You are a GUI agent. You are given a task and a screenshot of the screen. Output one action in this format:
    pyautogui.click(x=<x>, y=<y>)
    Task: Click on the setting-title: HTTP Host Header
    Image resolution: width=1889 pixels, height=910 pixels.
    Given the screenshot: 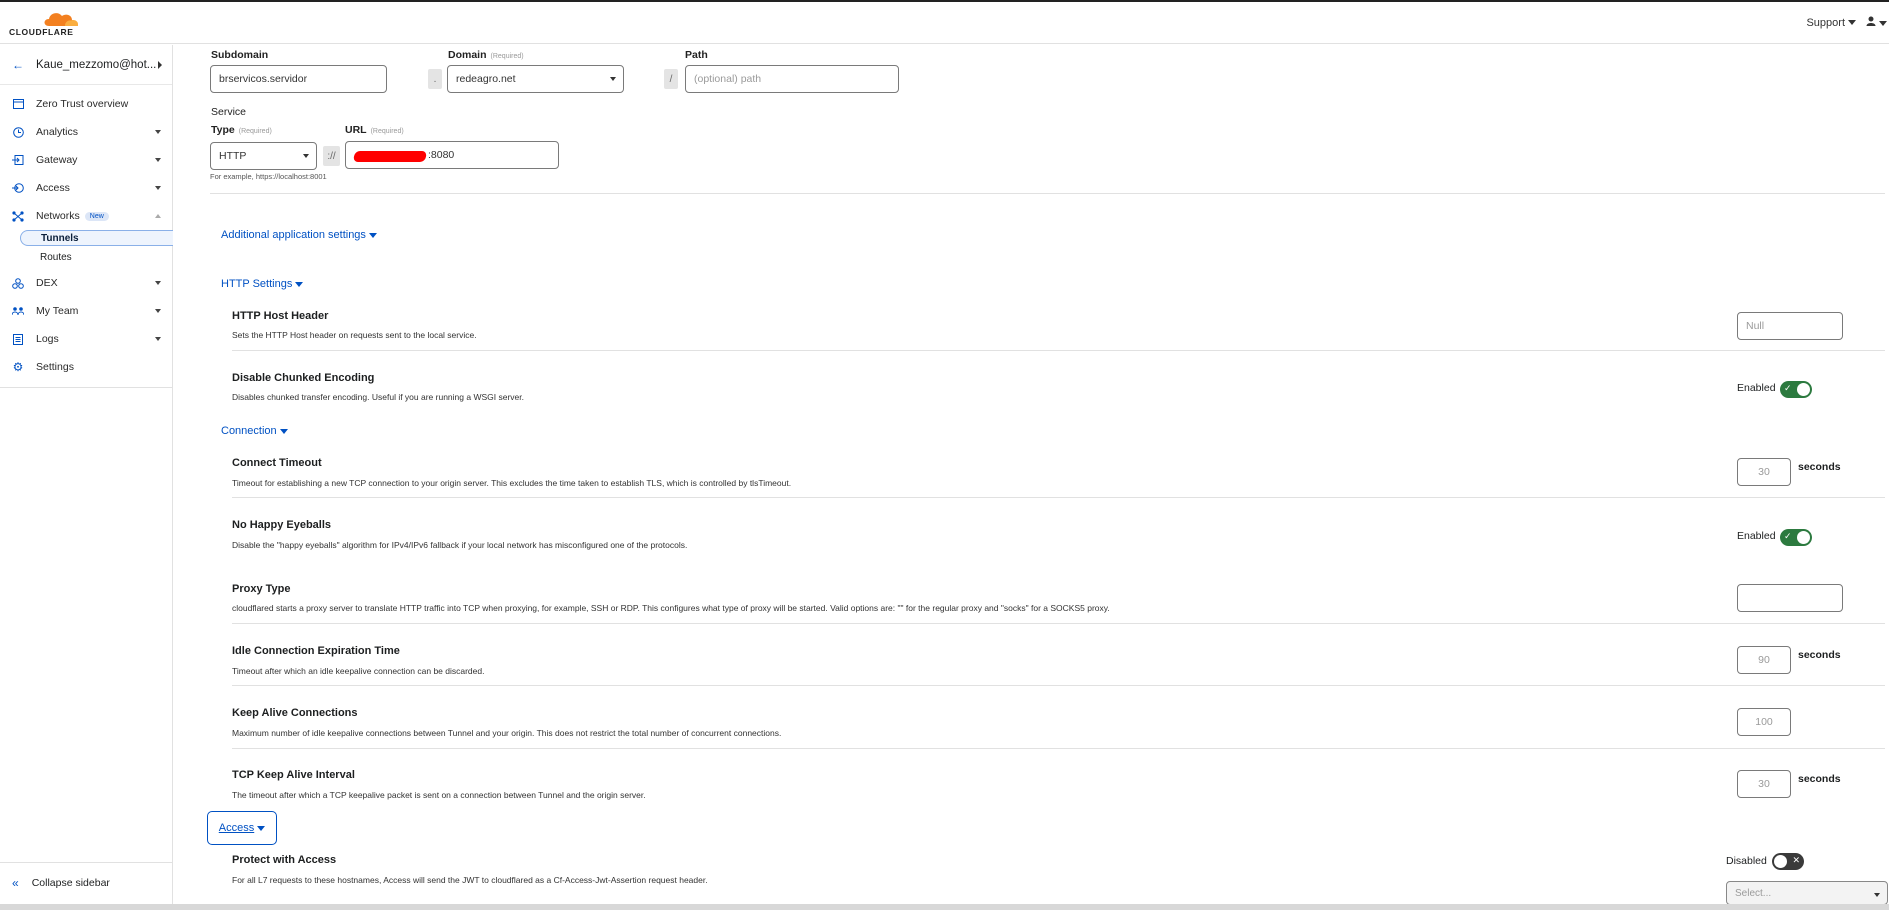 What is the action you would take?
    pyautogui.click(x=280, y=316)
    